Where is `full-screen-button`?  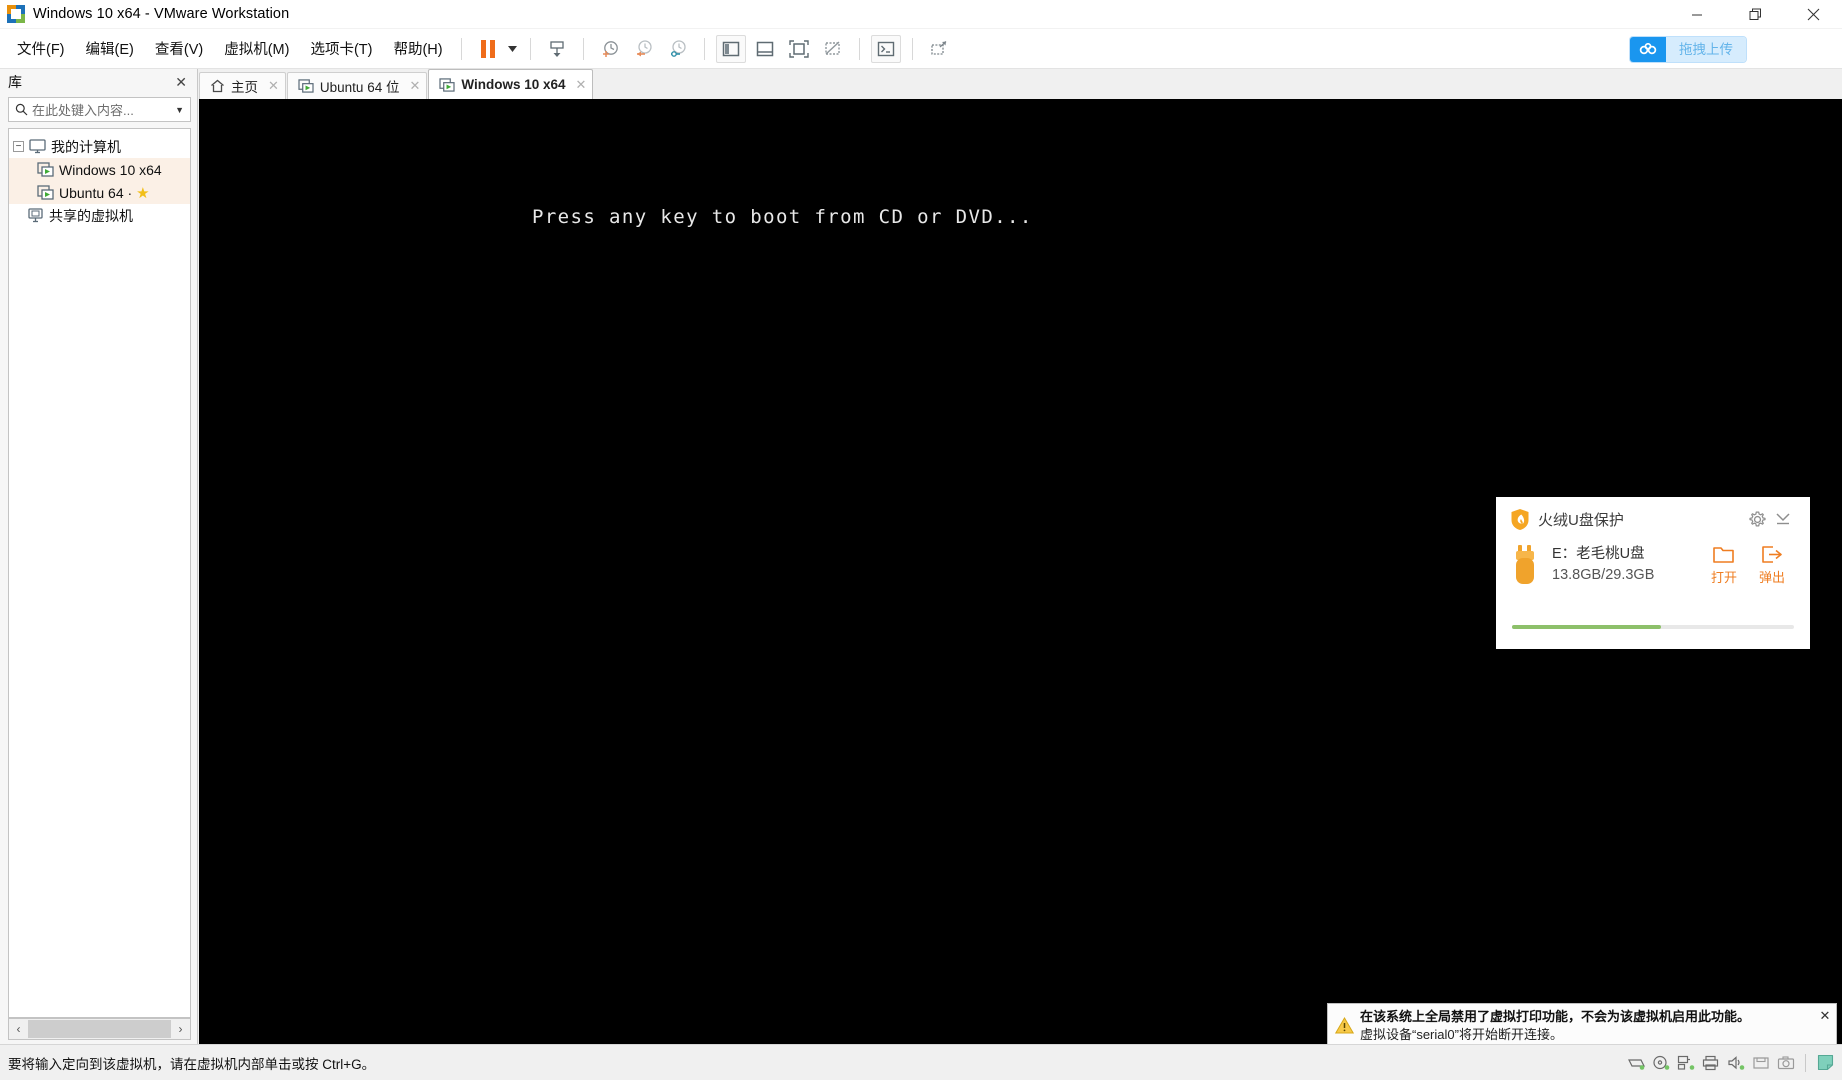
full-screen-button is located at coordinates (799, 49).